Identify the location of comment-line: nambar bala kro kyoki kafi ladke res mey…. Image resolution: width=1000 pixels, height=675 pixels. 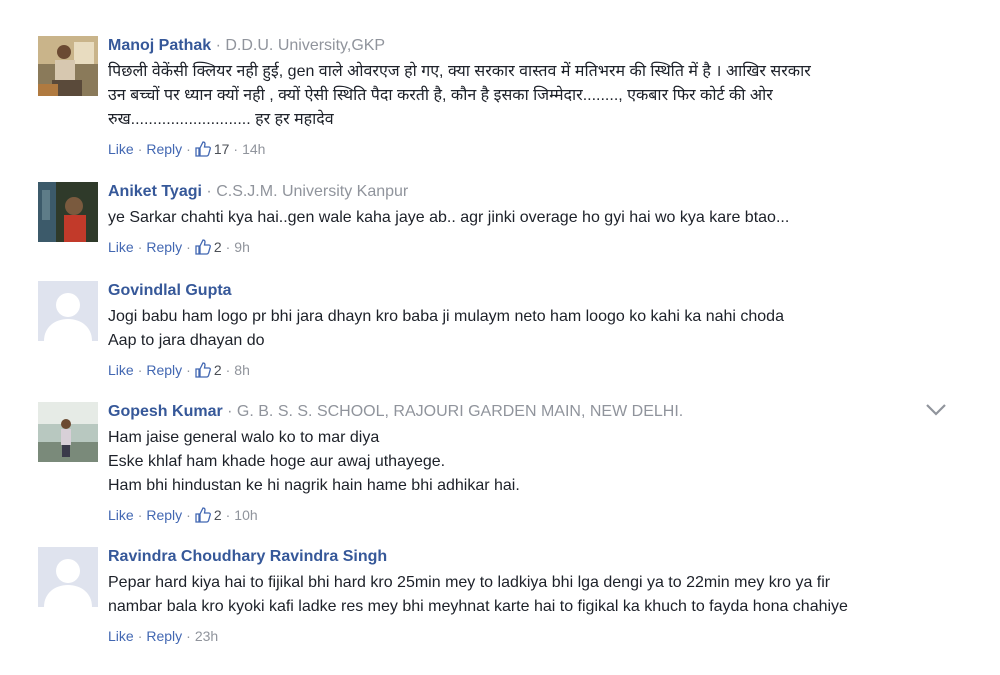
(478, 606).